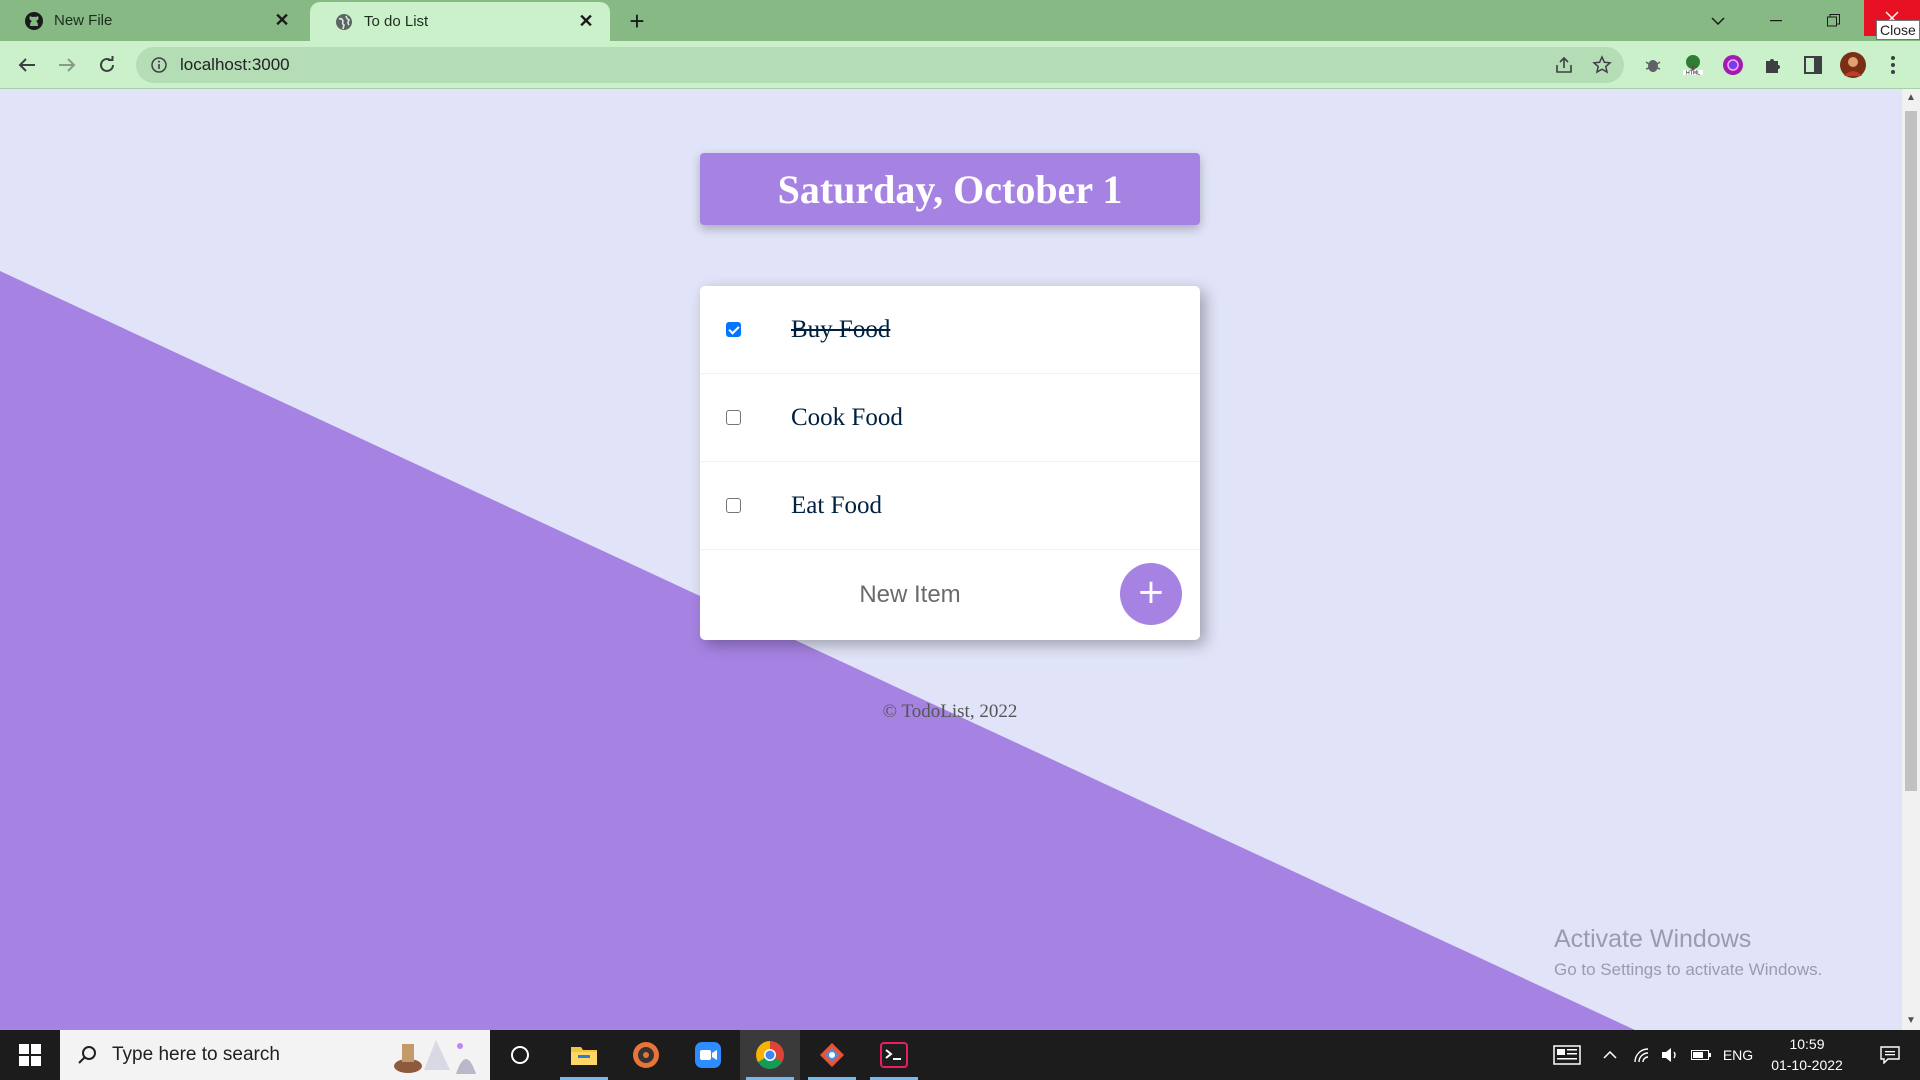 The width and height of the screenshot is (1920, 1080). What do you see at coordinates (34, 21) in the screenshot?
I see `github-icon` at bounding box center [34, 21].